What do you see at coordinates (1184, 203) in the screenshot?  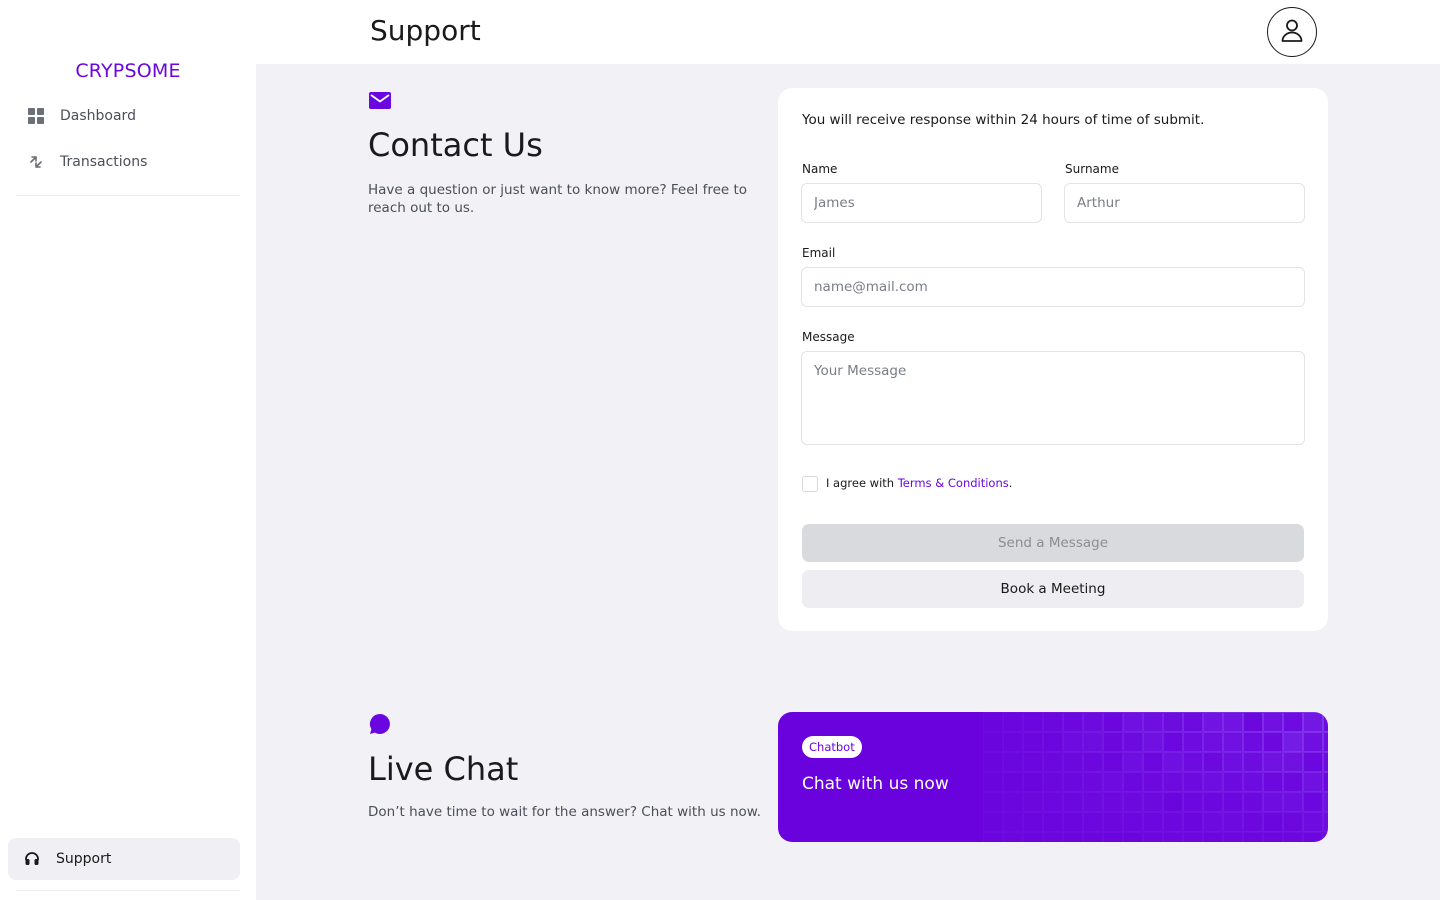 I see `surname-input` at bounding box center [1184, 203].